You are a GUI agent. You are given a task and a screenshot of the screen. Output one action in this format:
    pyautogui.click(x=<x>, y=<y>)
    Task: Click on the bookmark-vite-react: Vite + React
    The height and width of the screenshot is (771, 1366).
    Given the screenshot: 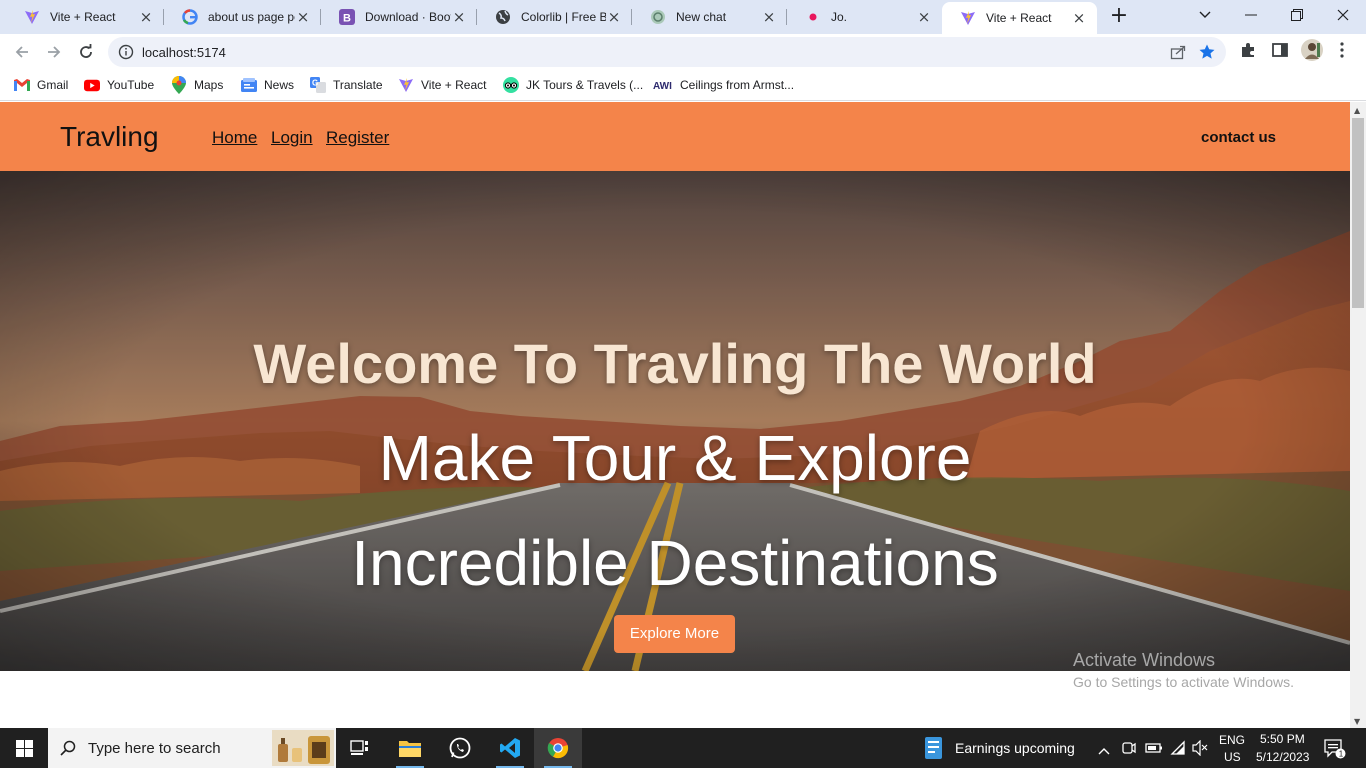 What is the action you would take?
    pyautogui.click(x=442, y=85)
    